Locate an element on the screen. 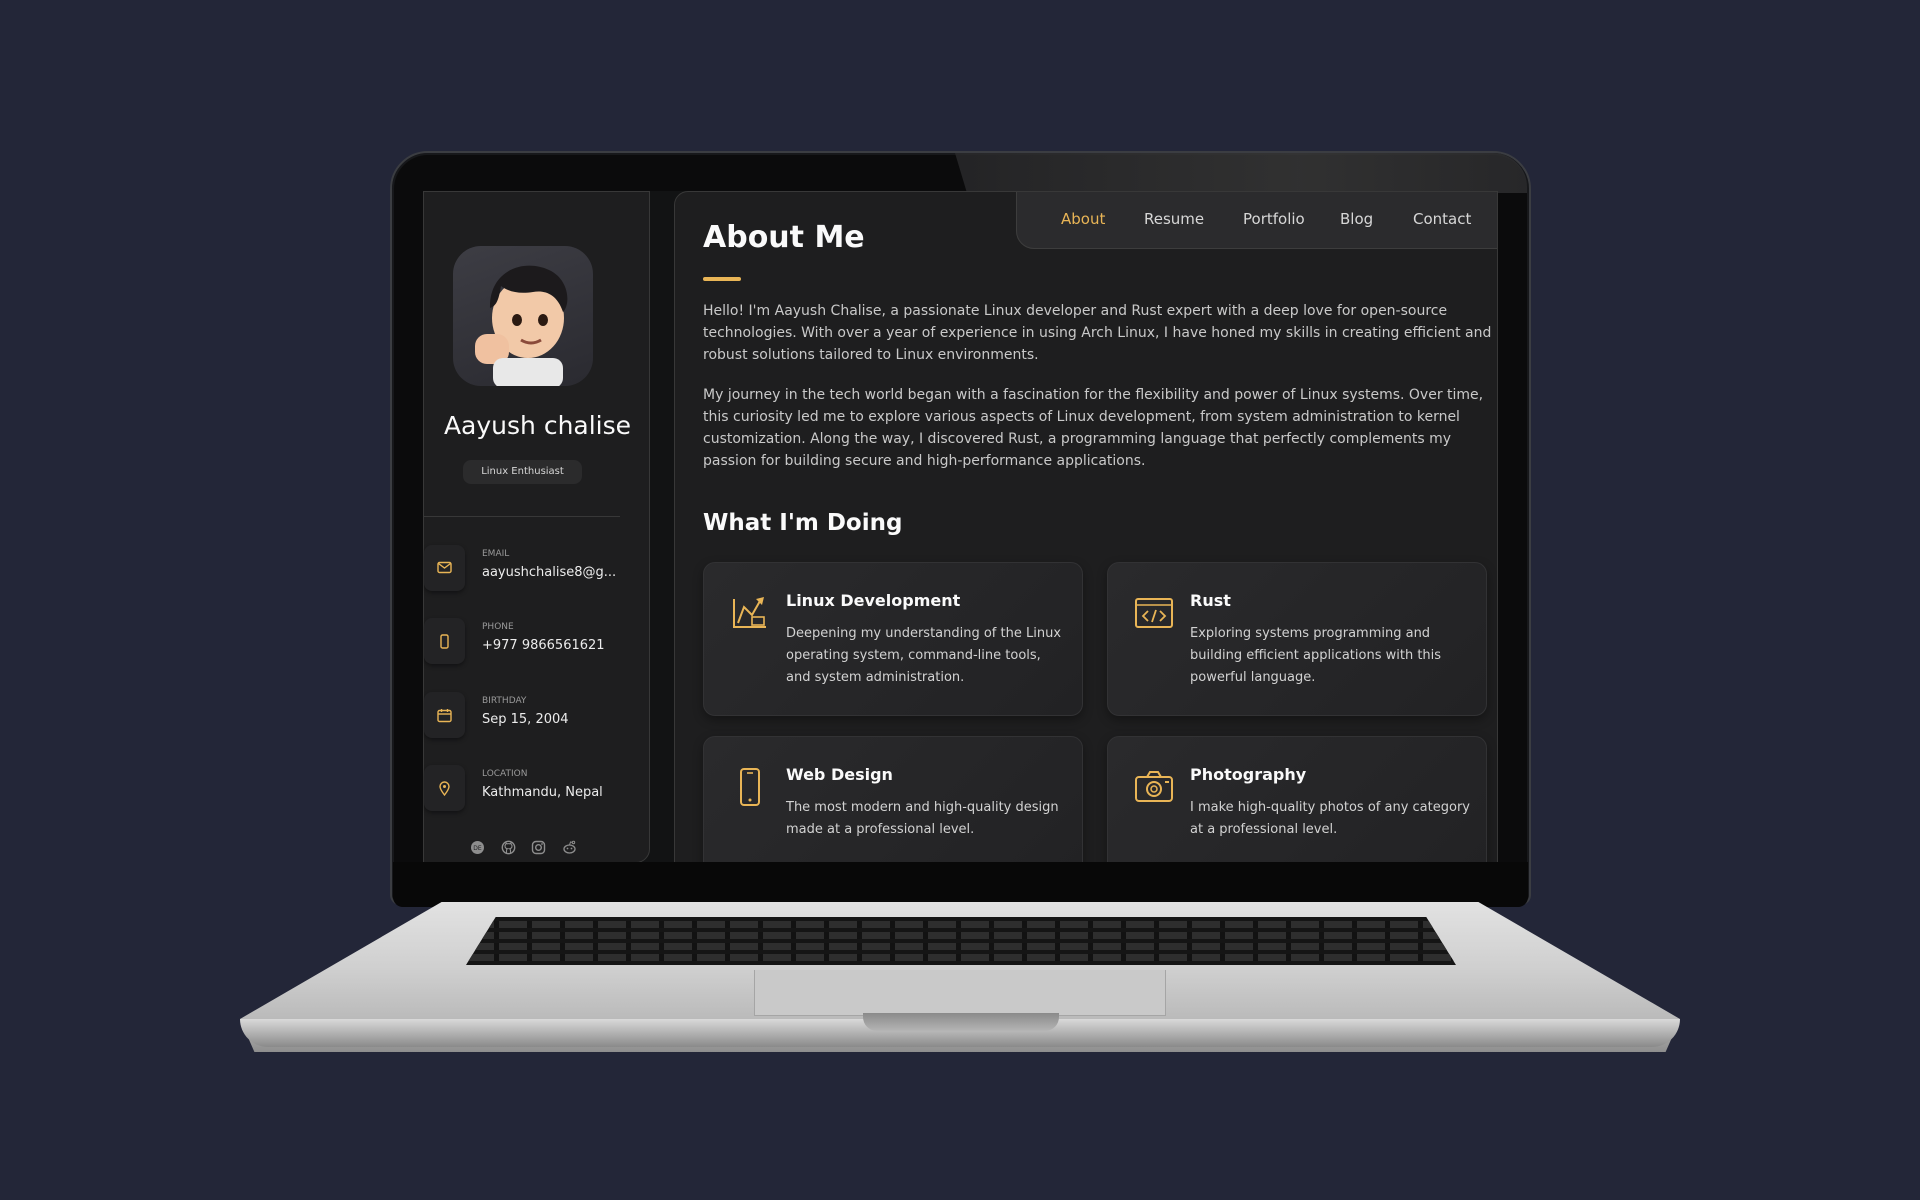 The height and width of the screenshot is (1200, 1920). contact-value: Kathmandu, Nepal is located at coordinates (542, 792).